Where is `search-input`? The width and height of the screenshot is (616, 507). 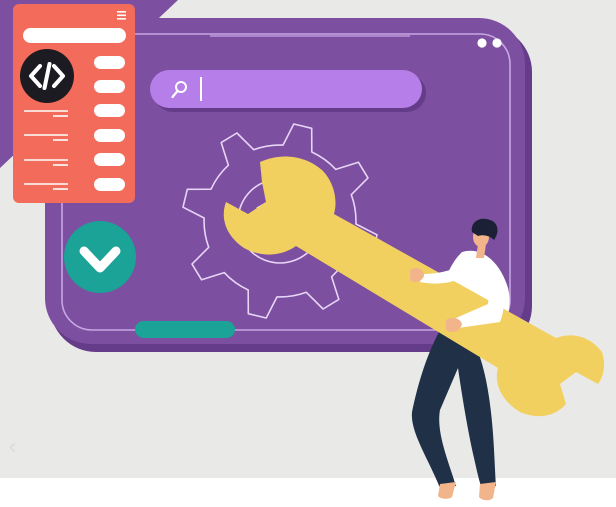 search-input is located at coordinates (307, 91).